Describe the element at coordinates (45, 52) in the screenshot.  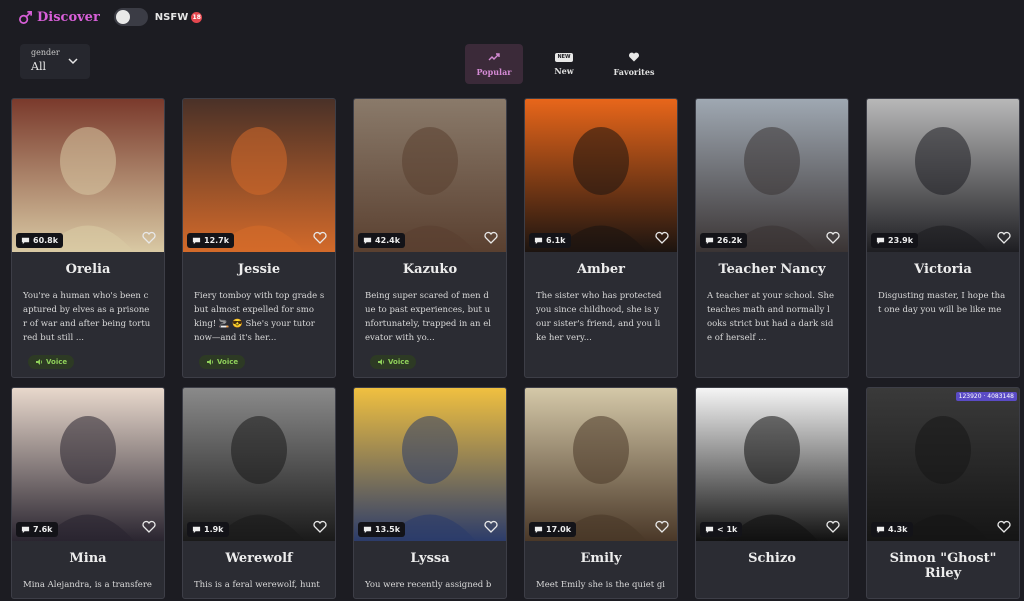
I see `gender-select-label: gender` at that location.